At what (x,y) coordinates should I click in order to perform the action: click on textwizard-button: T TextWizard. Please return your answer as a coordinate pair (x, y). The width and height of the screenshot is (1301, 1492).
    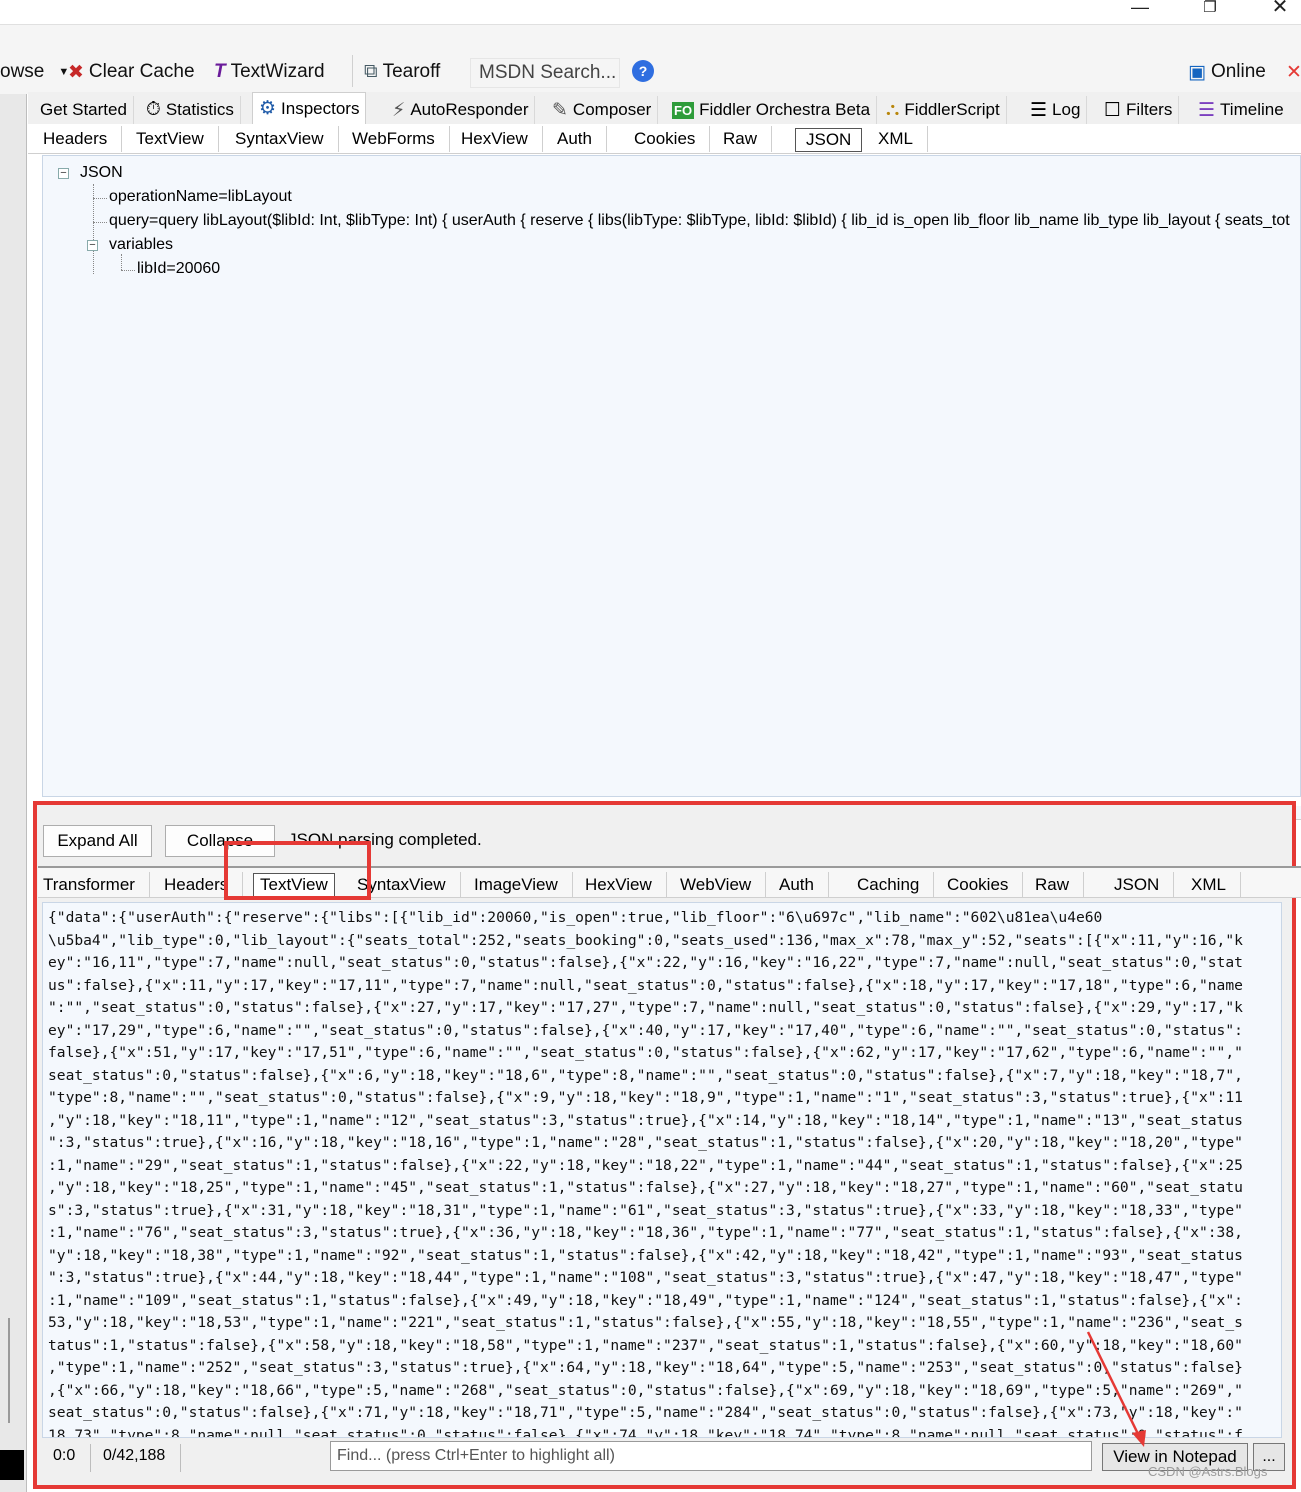
    Looking at the image, I should click on (269, 72).